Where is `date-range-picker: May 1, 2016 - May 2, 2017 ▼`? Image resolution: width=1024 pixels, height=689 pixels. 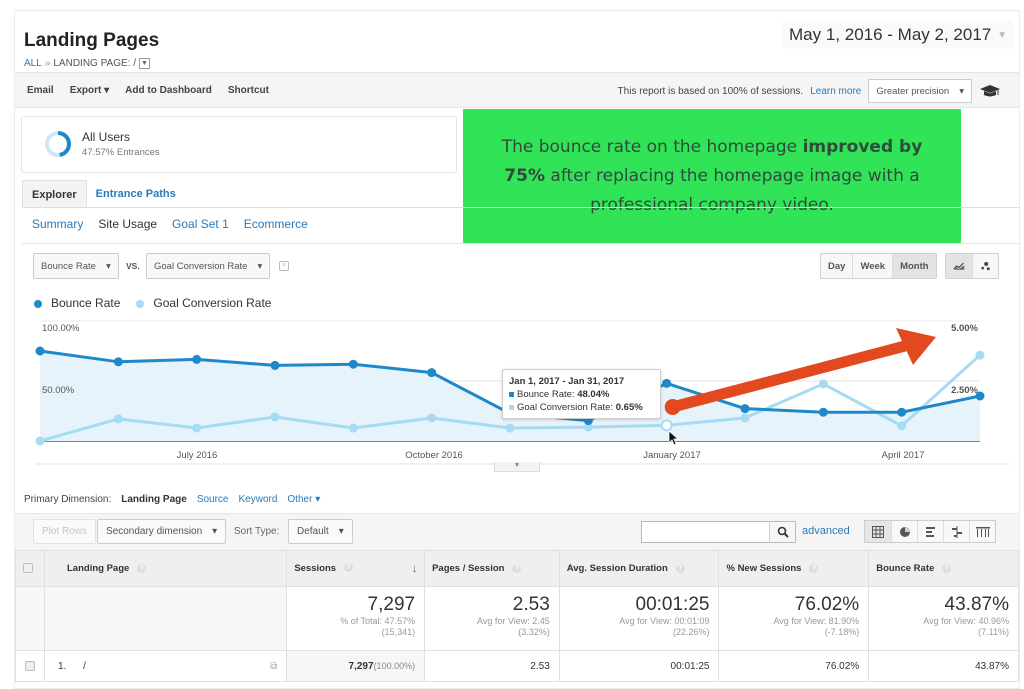
date-range-picker: May 1, 2016 - May 2, 2017 ▼ is located at coordinates (898, 35).